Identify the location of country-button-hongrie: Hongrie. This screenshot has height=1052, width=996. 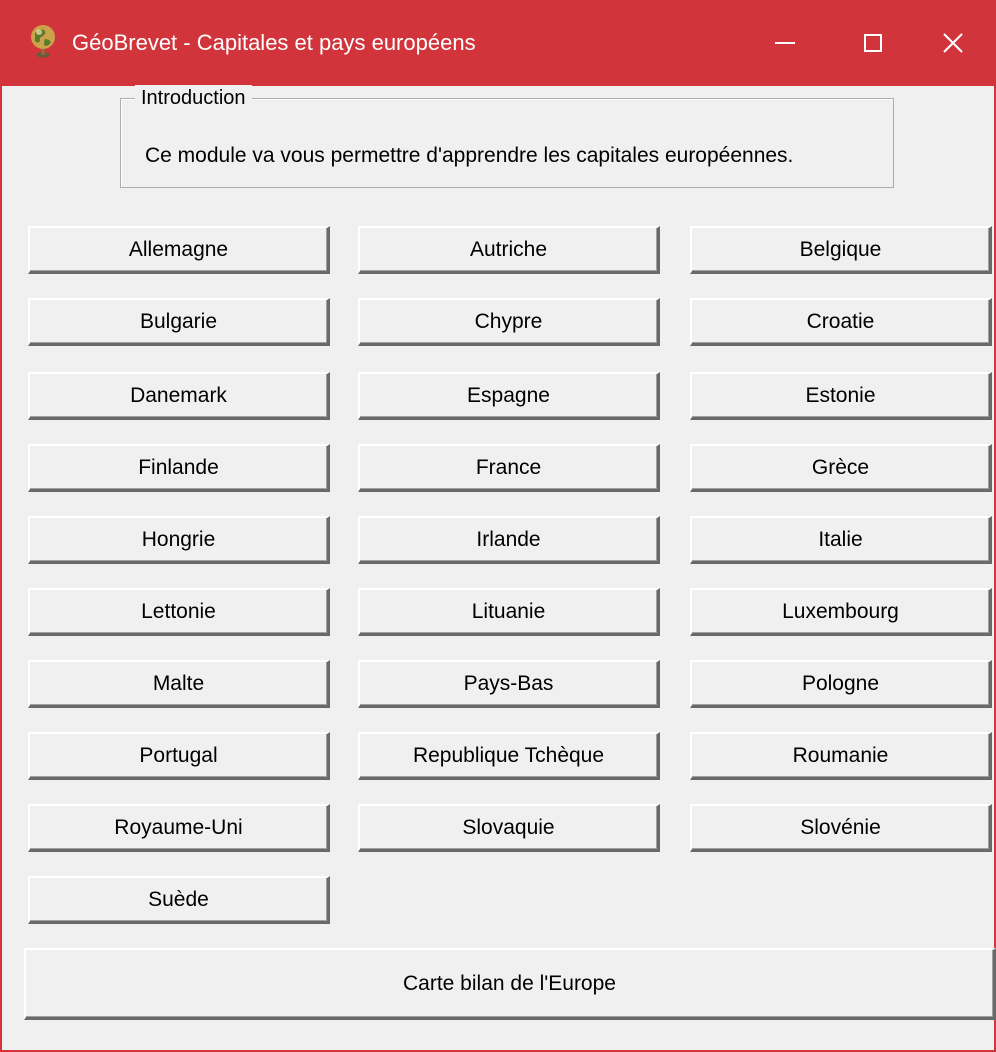
(179, 540).